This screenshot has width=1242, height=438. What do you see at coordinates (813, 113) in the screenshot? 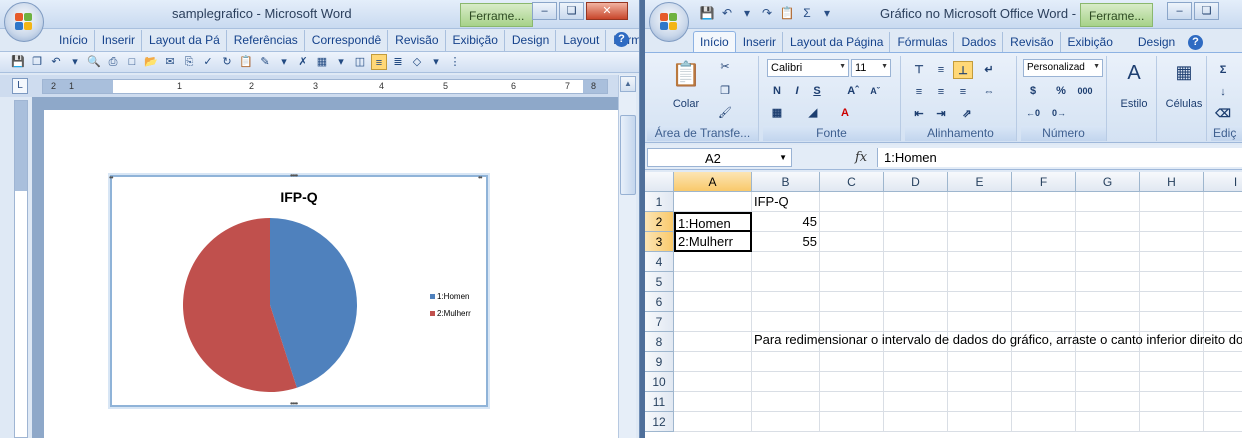
I see `fill-color-icon: ◢` at bounding box center [813, 113].